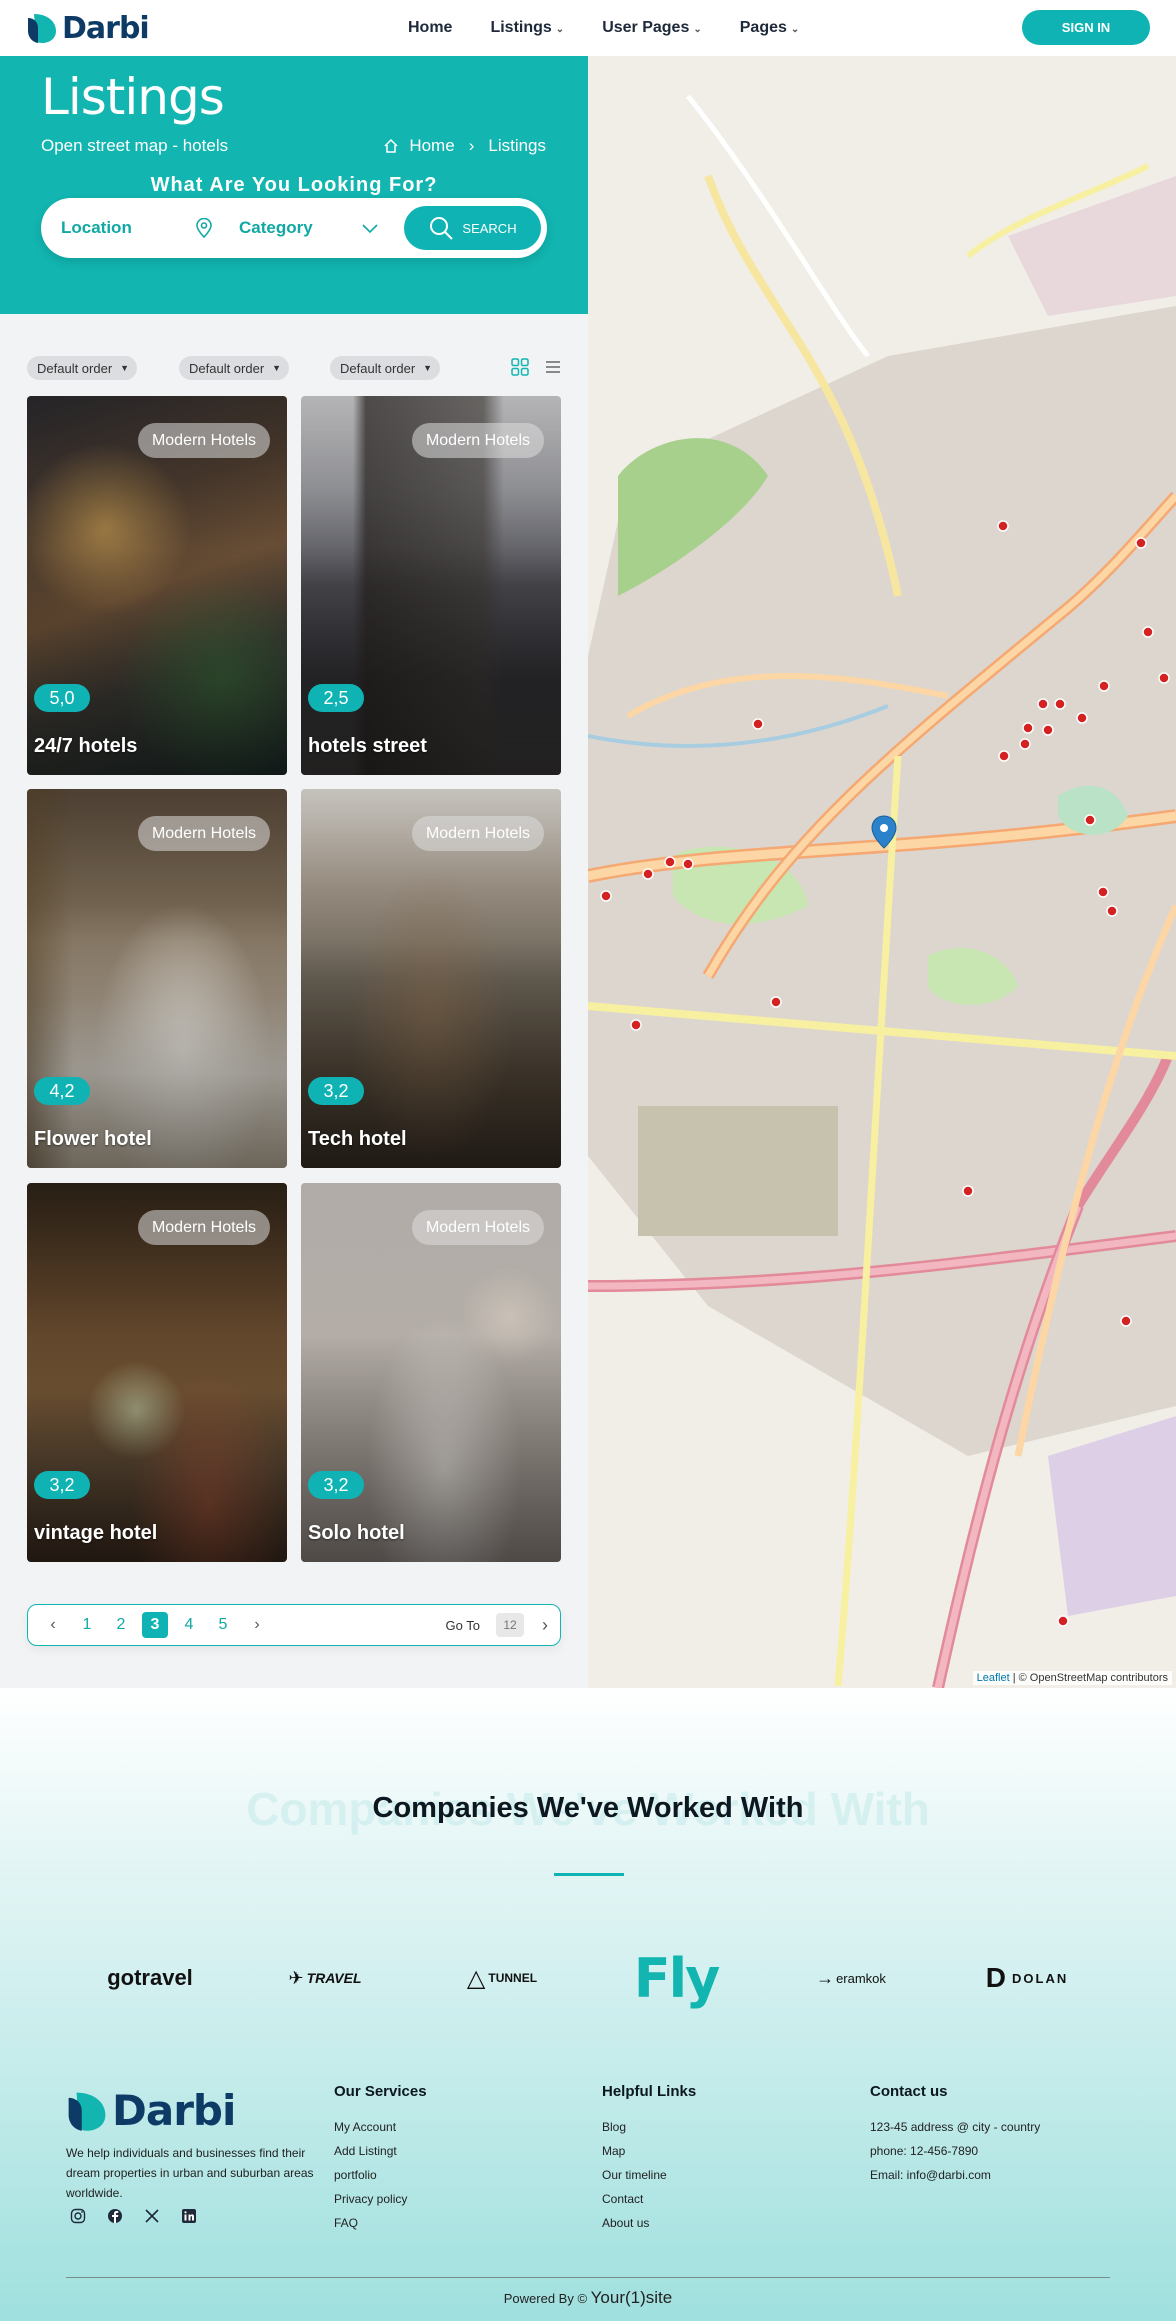 The width and height of the screenshot is (1176, 2321). I want to click on x-twitter-icon, so click(152, 2216).